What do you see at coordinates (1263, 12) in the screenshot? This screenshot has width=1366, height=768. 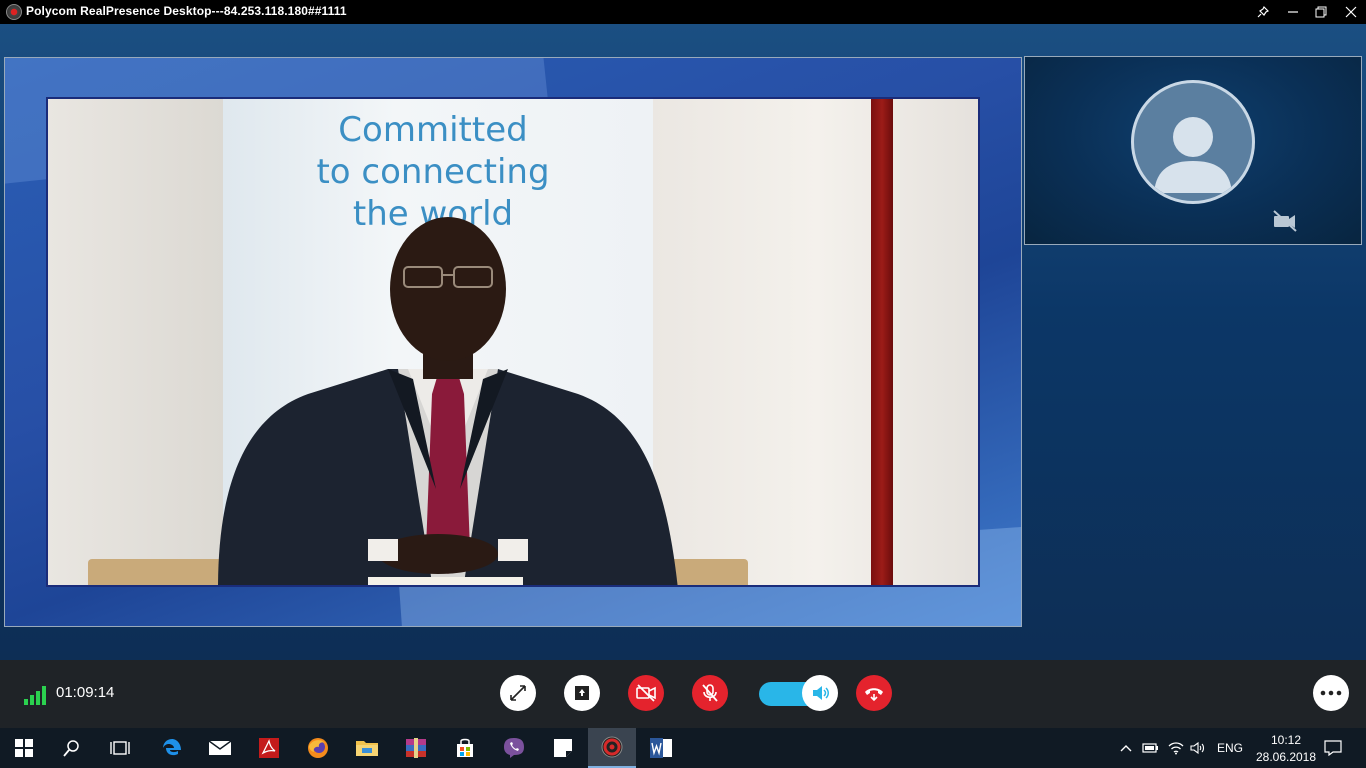 I see `pin-icon` at bounding box center [1263, 12].